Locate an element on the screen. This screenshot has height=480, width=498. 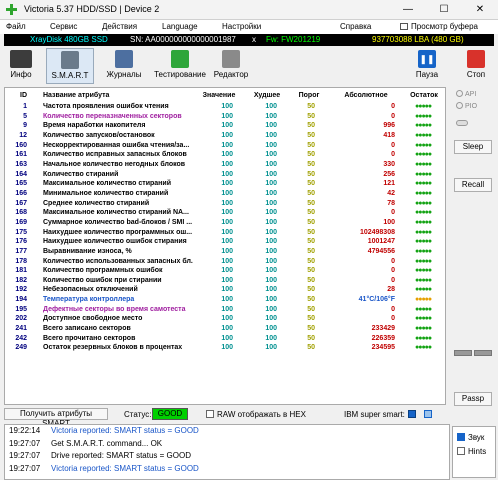
minimize-button: — is located at coordinates (408, 10).